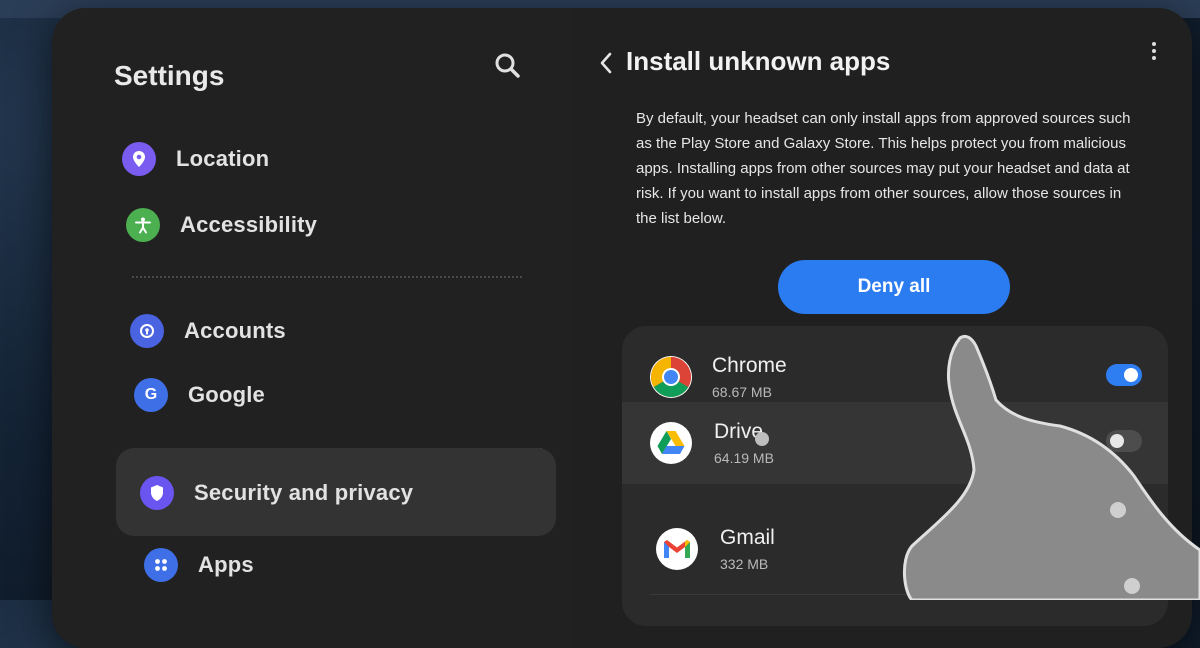 This screenshot has height=648, width=1200. I want to click on deny-all-button: Deny all, so click(894, 287).